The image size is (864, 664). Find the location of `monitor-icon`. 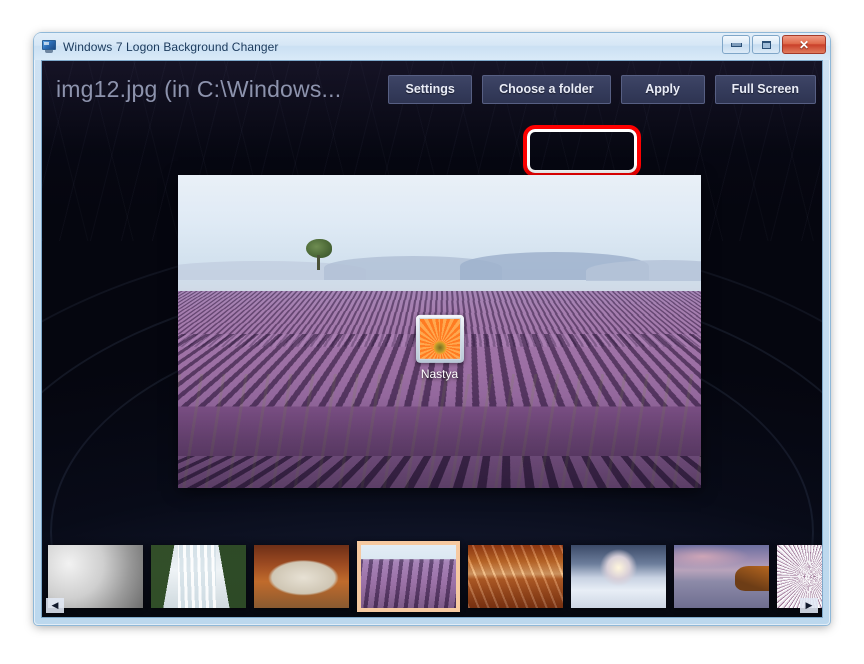

monitor-icon is located at coordinates (49, 46).